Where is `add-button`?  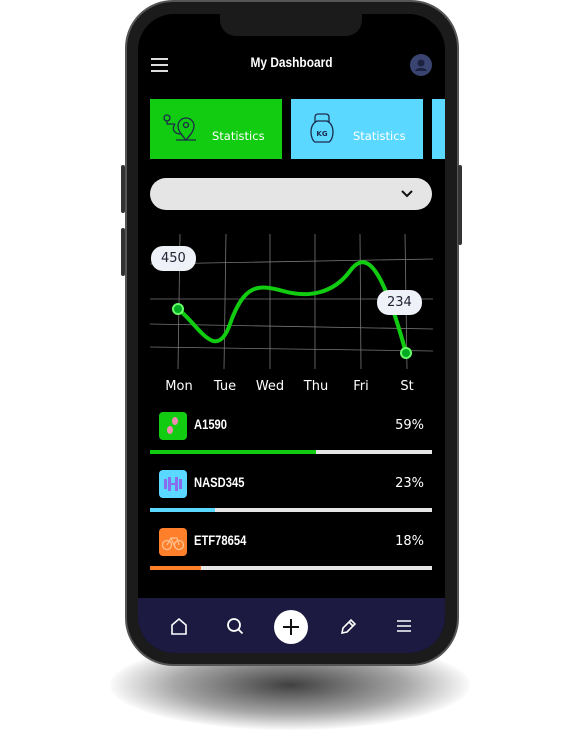
add-button is located at coordinates (291, 627).